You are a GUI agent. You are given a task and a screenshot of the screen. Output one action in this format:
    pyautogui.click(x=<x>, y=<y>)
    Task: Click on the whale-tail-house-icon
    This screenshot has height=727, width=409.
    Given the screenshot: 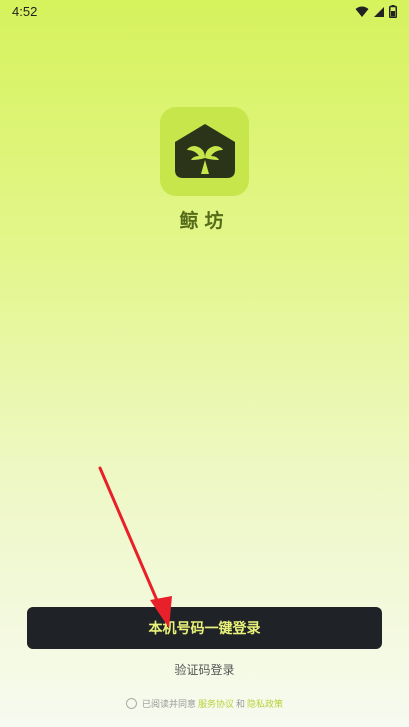 What is the action you would take?
    pyautogui.click(x=204, y=150)
    